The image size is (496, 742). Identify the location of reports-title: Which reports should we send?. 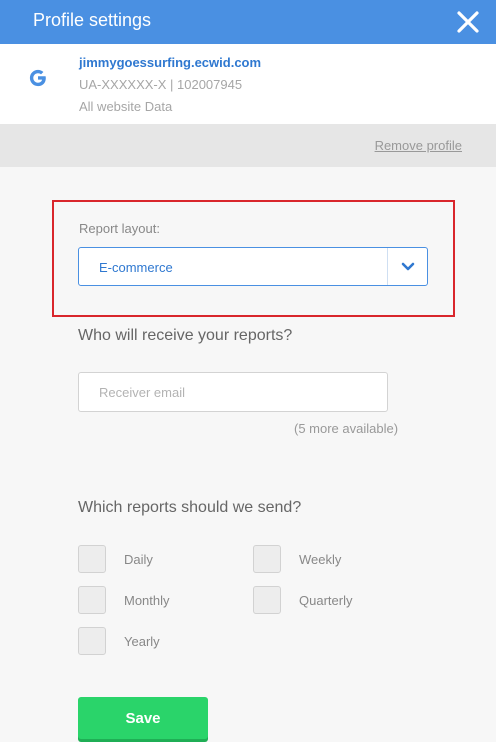
(190, 507).